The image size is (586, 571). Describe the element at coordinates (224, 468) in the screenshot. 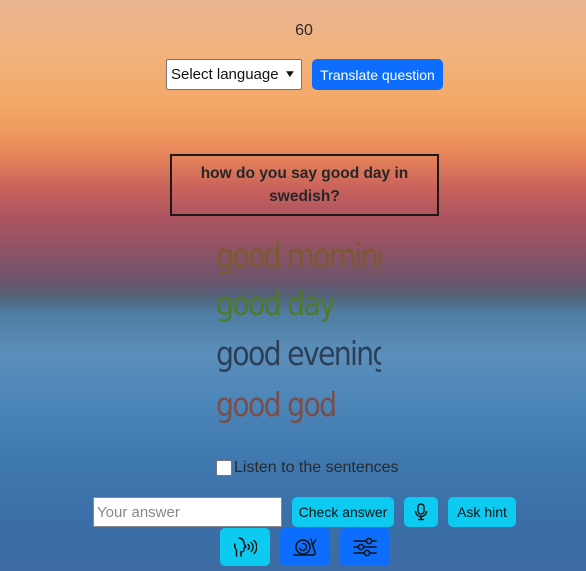

I see `listen-checkbox` at that location.